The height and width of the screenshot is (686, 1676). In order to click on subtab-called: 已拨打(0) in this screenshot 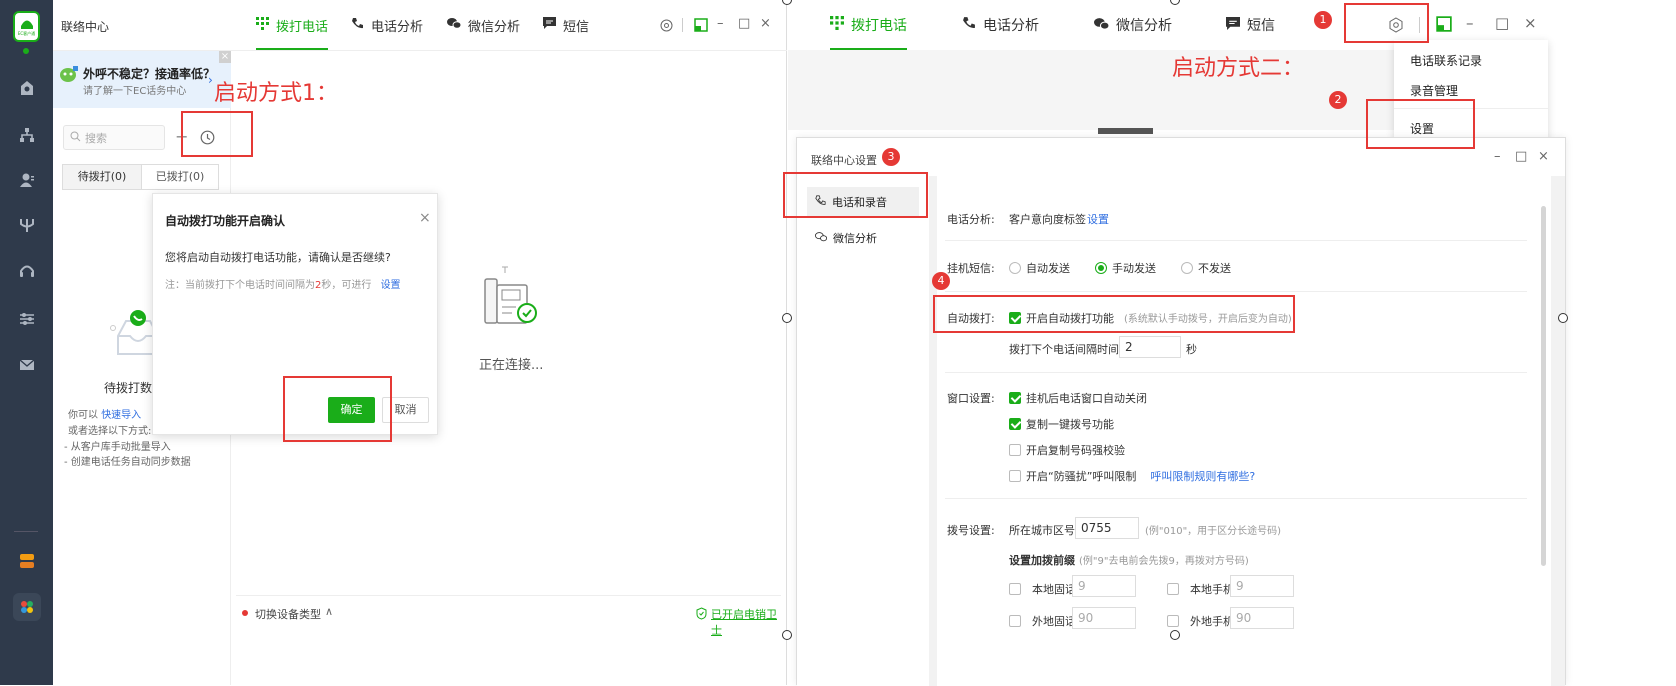, I will do `click(180, 177)`.